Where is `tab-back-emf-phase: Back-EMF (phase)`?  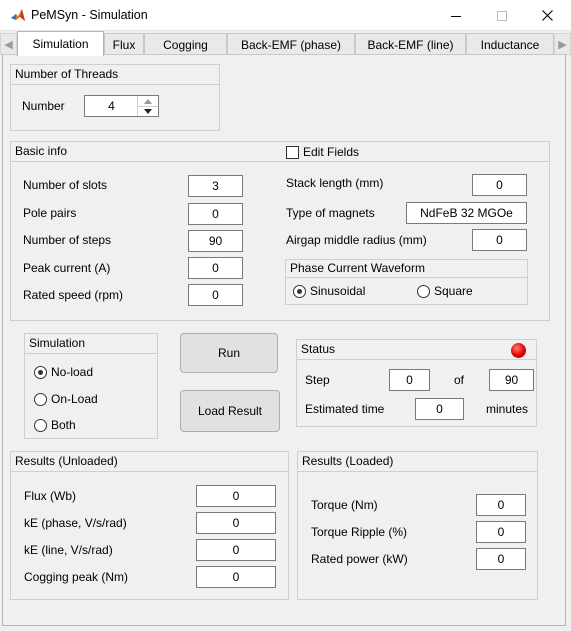
tab-back-emf-phase: Back-EMF (phase) is located at coordinates (291, 44).